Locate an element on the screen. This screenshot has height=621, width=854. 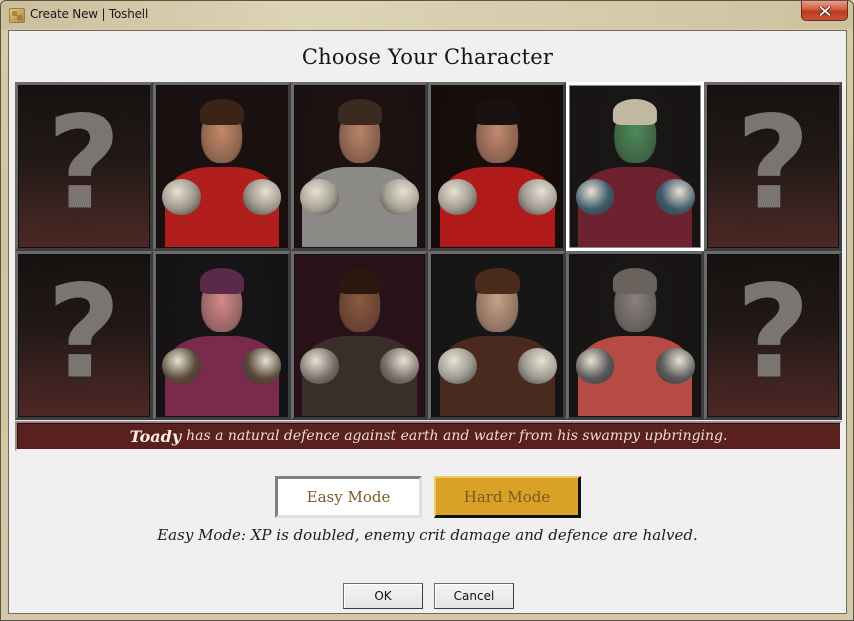
close-icon is located at coordinates (824, 10).